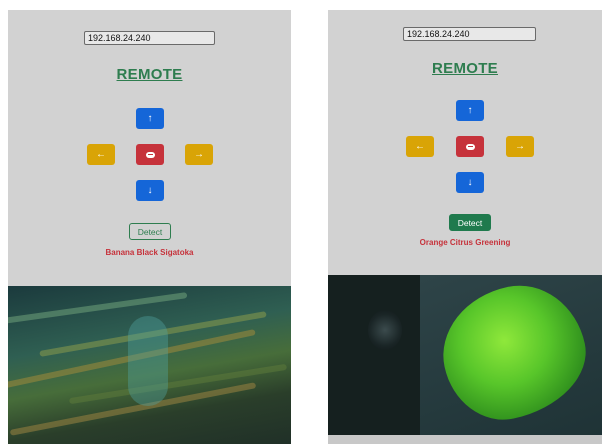 Image resolution: width=602 pixels, height=444 pixels. Describe the element at coordinates (465, 242) in the screenshot. I see `detection-result: Orange Citrus Greening` at that location.